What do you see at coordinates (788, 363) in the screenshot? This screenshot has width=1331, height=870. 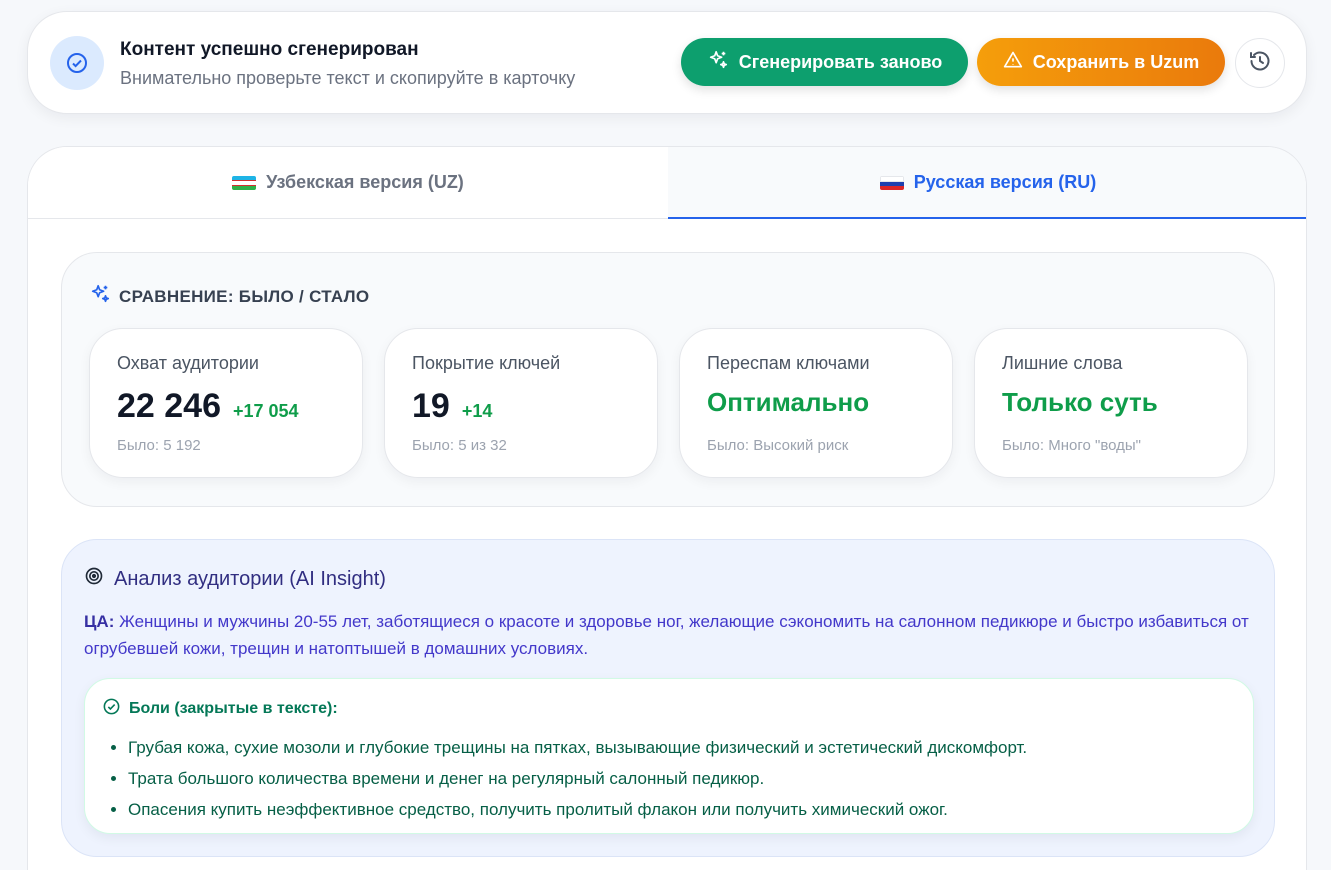 I see `metric-label: Переспам ключами` at bounding box center [788, 363].